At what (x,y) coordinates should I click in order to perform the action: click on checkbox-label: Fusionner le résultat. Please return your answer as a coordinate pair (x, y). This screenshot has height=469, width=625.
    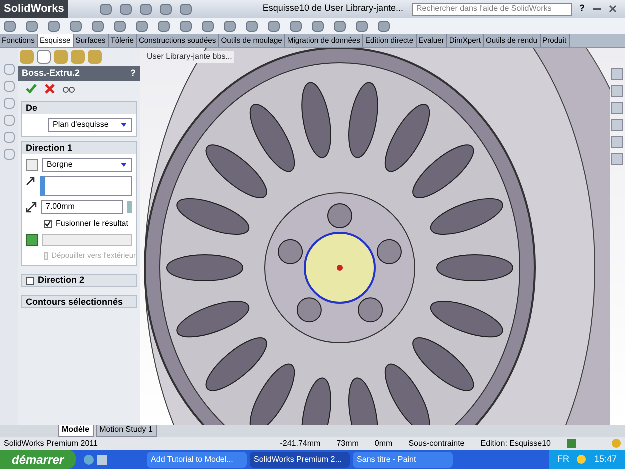
    Looking at the image, I should click on (92, 224).